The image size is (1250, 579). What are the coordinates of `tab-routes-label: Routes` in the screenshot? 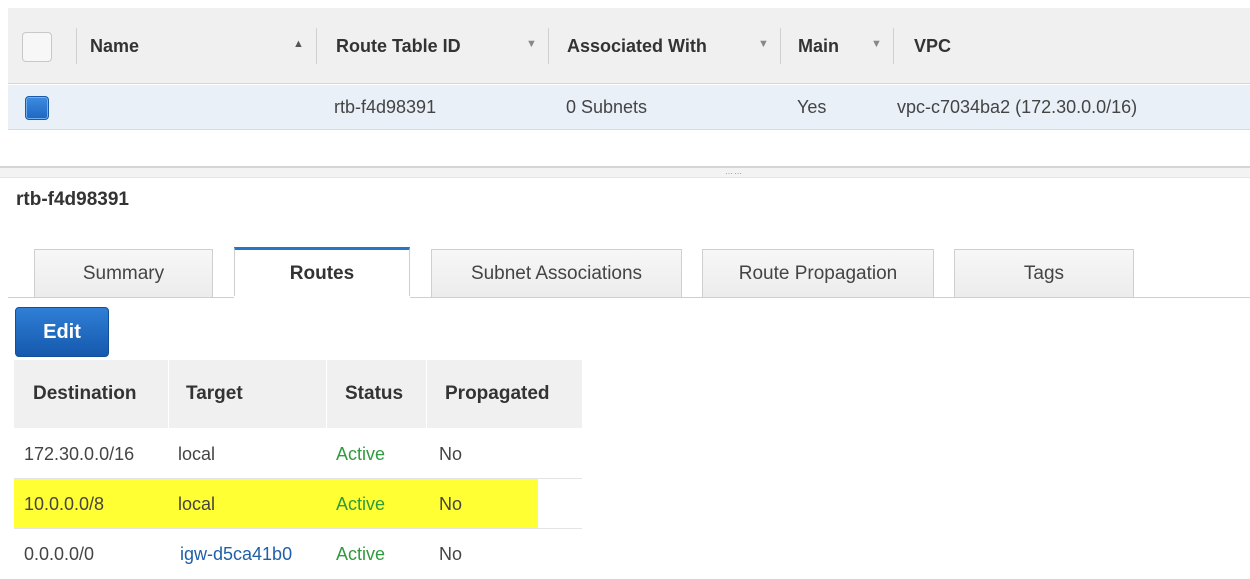 It's located at (322, 273).